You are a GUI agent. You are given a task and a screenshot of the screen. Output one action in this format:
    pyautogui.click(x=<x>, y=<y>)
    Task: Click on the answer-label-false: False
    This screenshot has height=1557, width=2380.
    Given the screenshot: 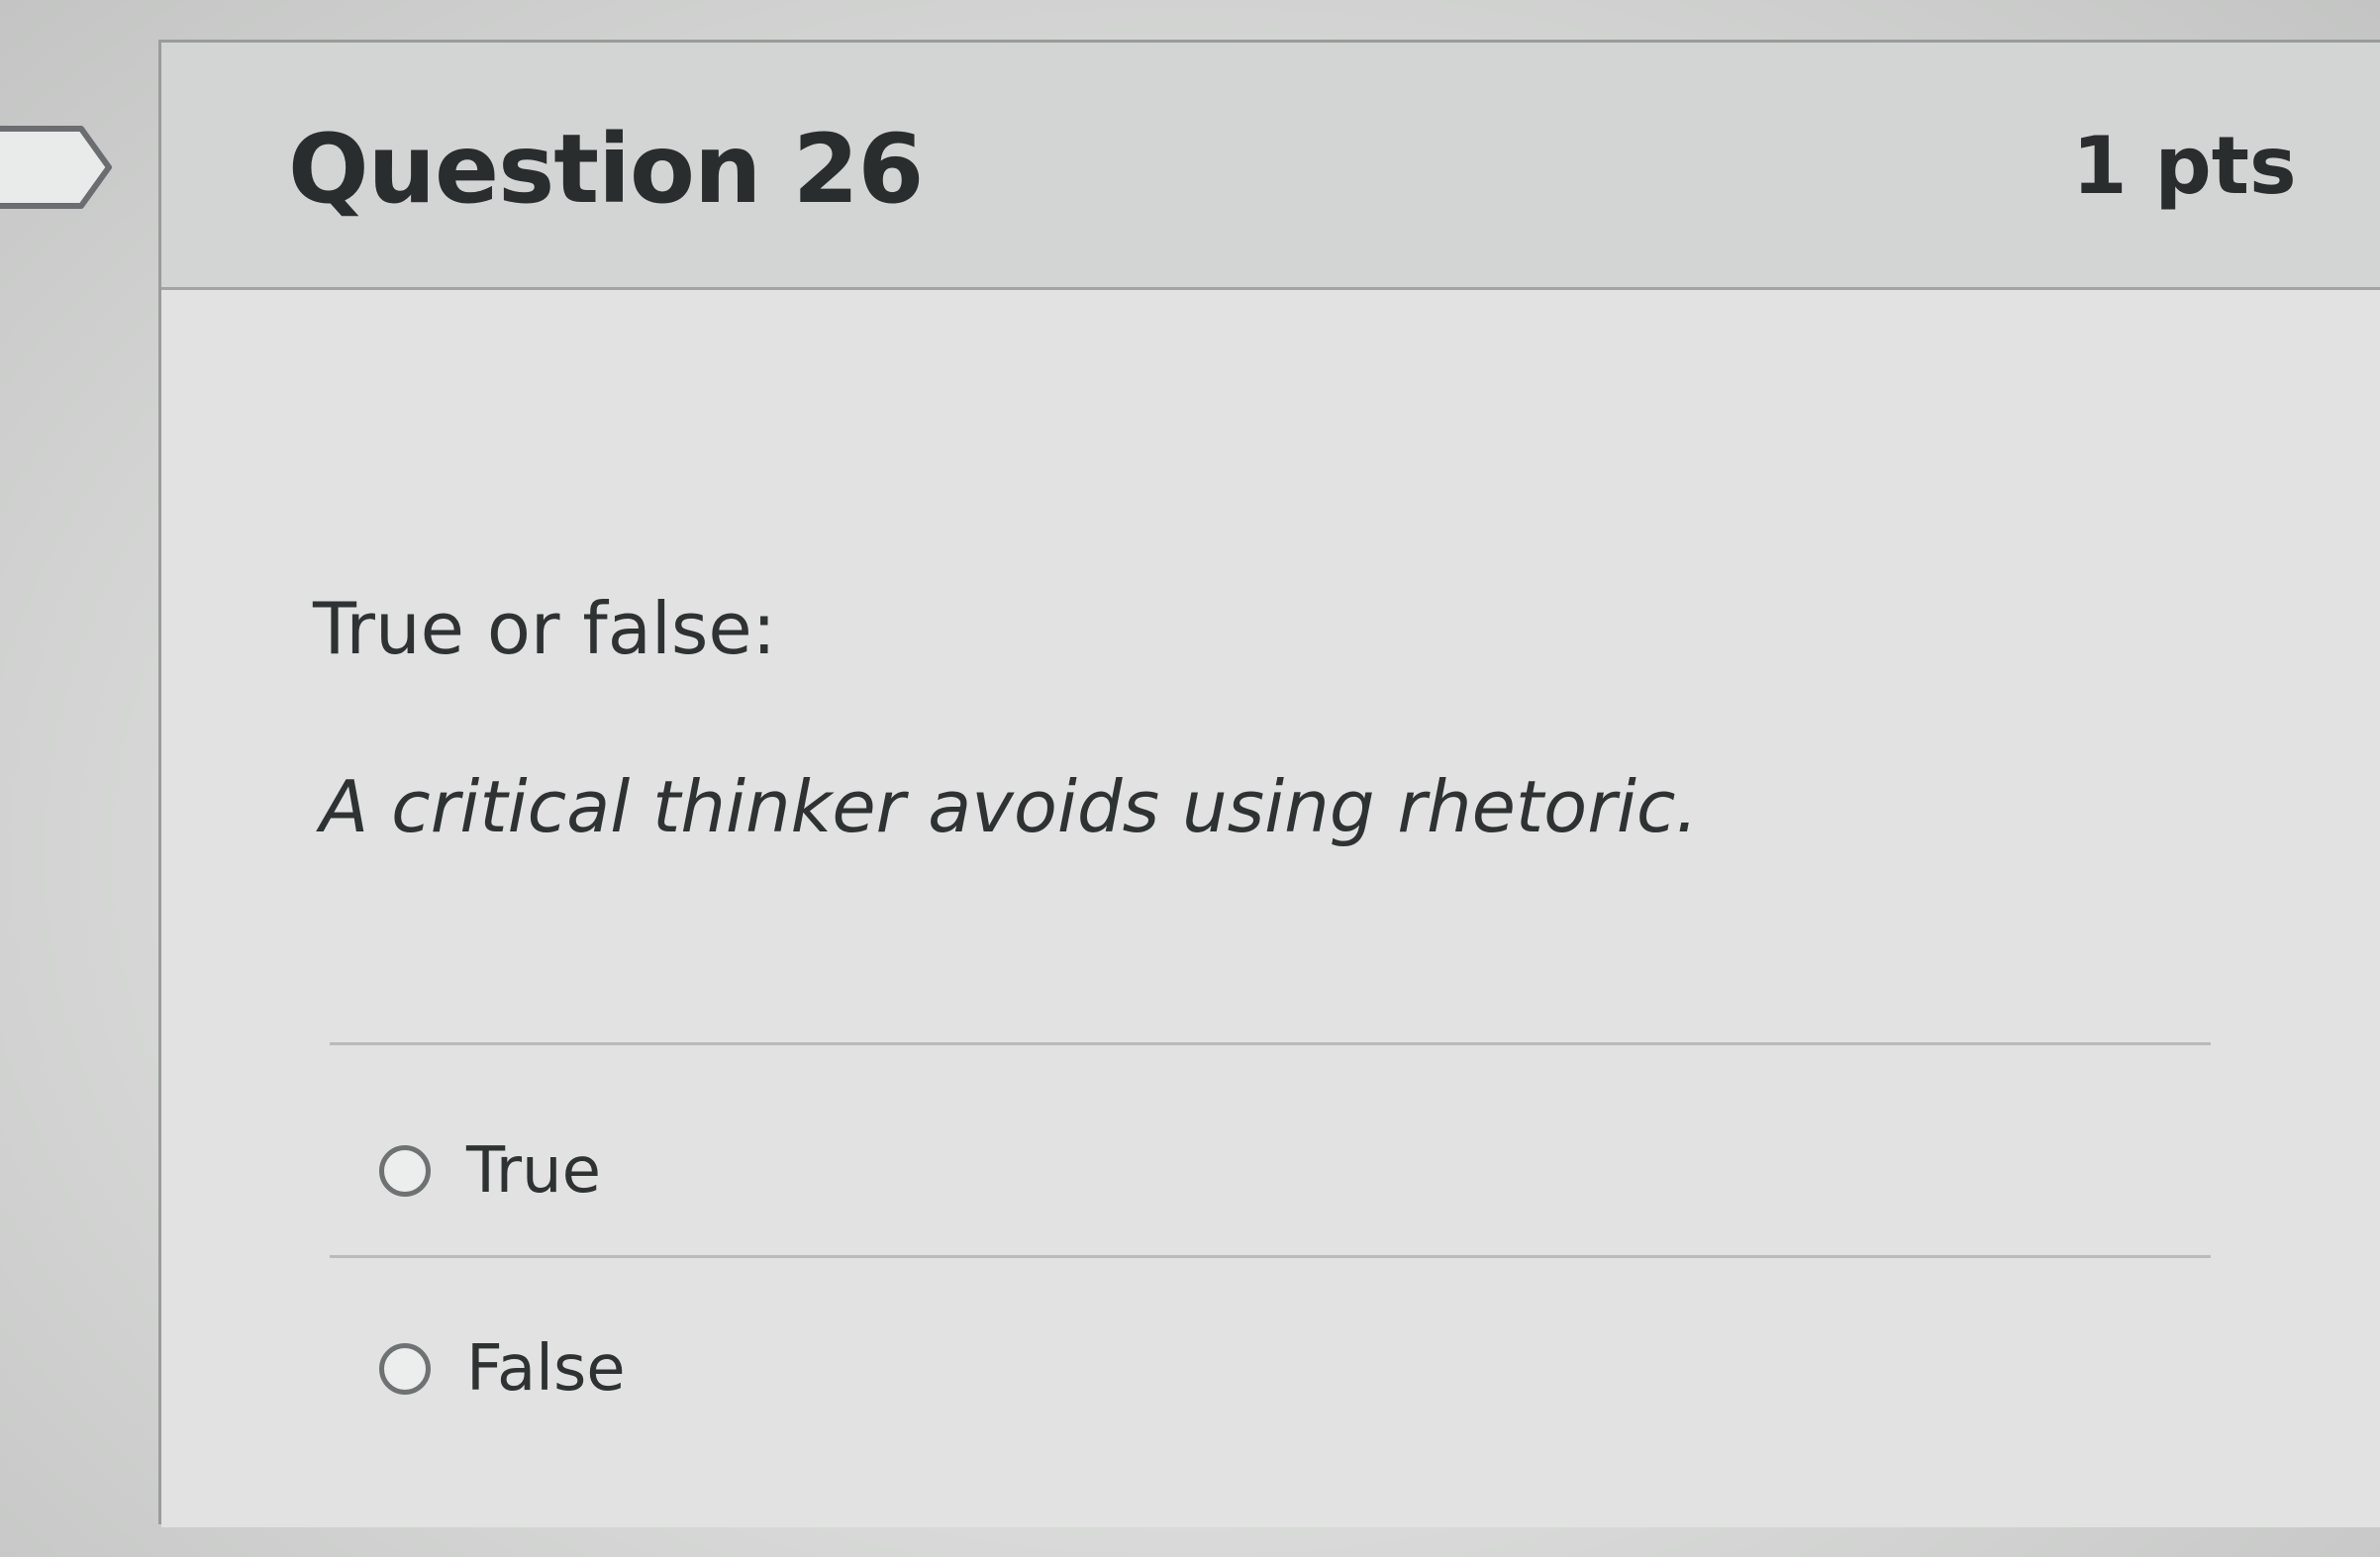 What is the action you would take?
    pyautogui.click(x=546, y=1369)
    